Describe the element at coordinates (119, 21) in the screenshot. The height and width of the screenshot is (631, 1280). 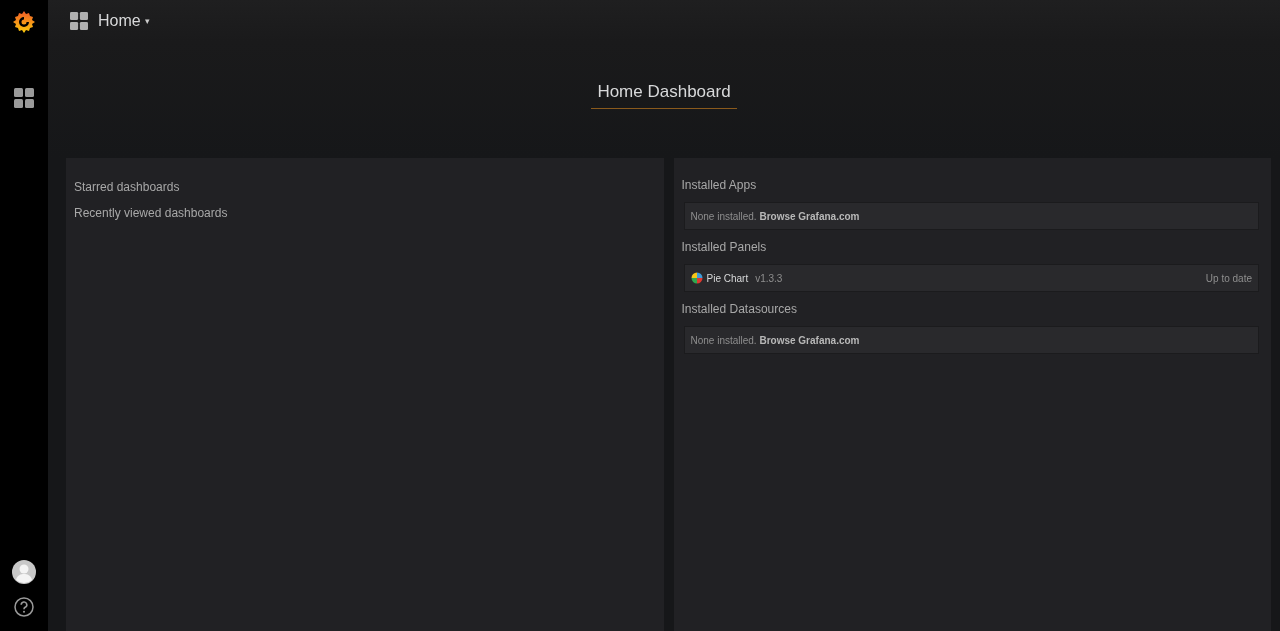
I see `dashboard-title: Home` at that location.